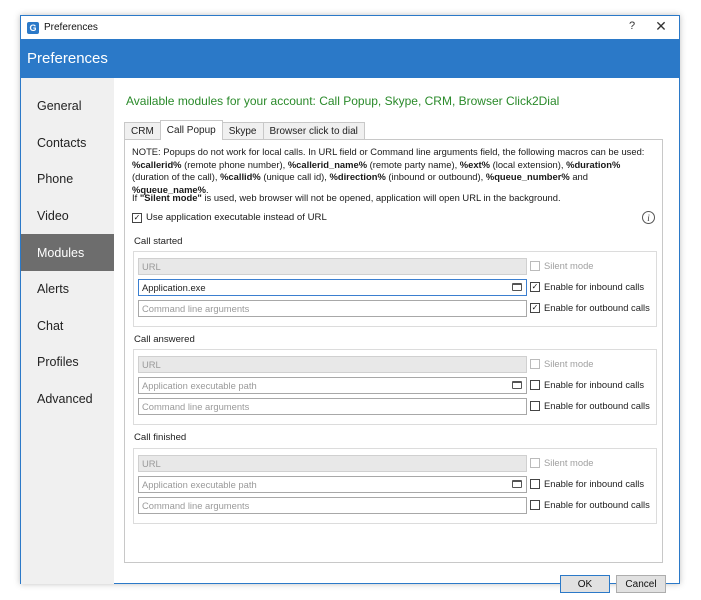  Describe the element at coordinates (585, 584) in the screenshot. I see `ok-button: OK` at that location.